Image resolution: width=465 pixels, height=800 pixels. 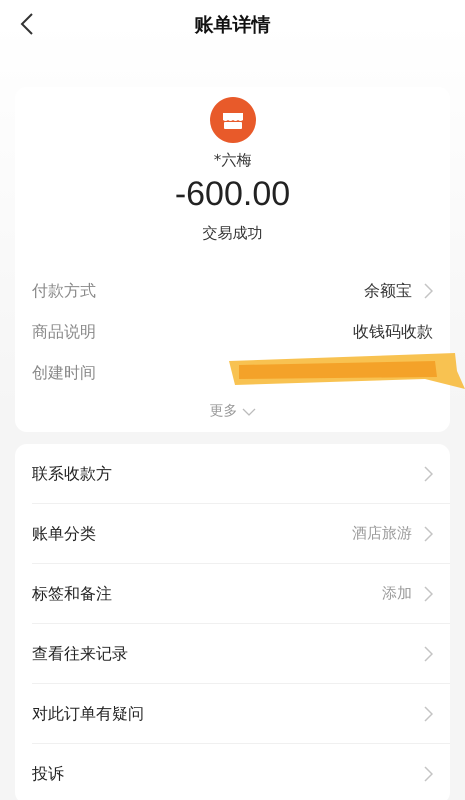 I want to click on action-value: 添加, so click(x=397, y=593).